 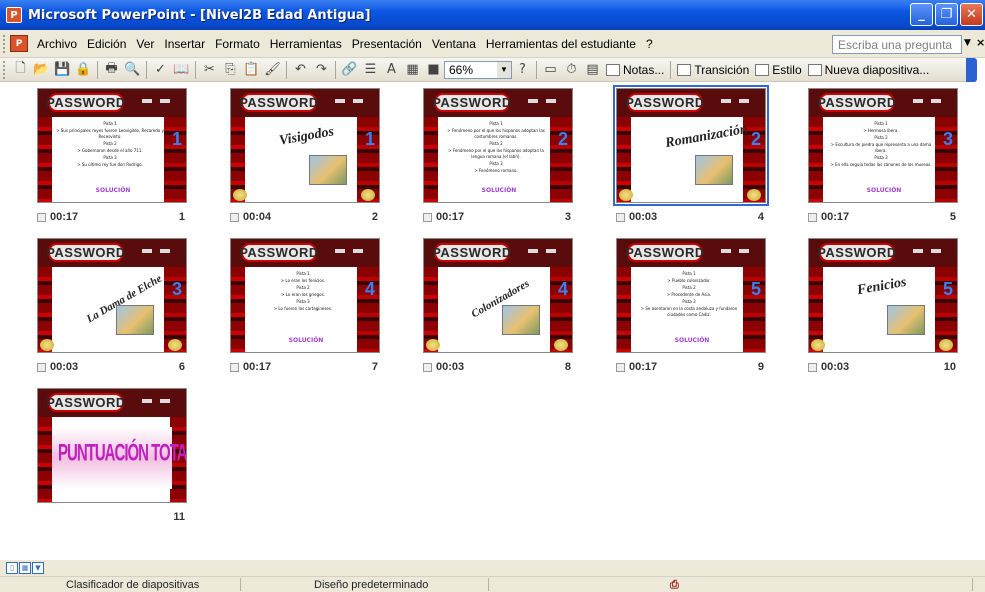 What do you see at coordinates (300, 70) in the screenshot?
I see `undo-icon: ↶` at bounding box center [300, 70].